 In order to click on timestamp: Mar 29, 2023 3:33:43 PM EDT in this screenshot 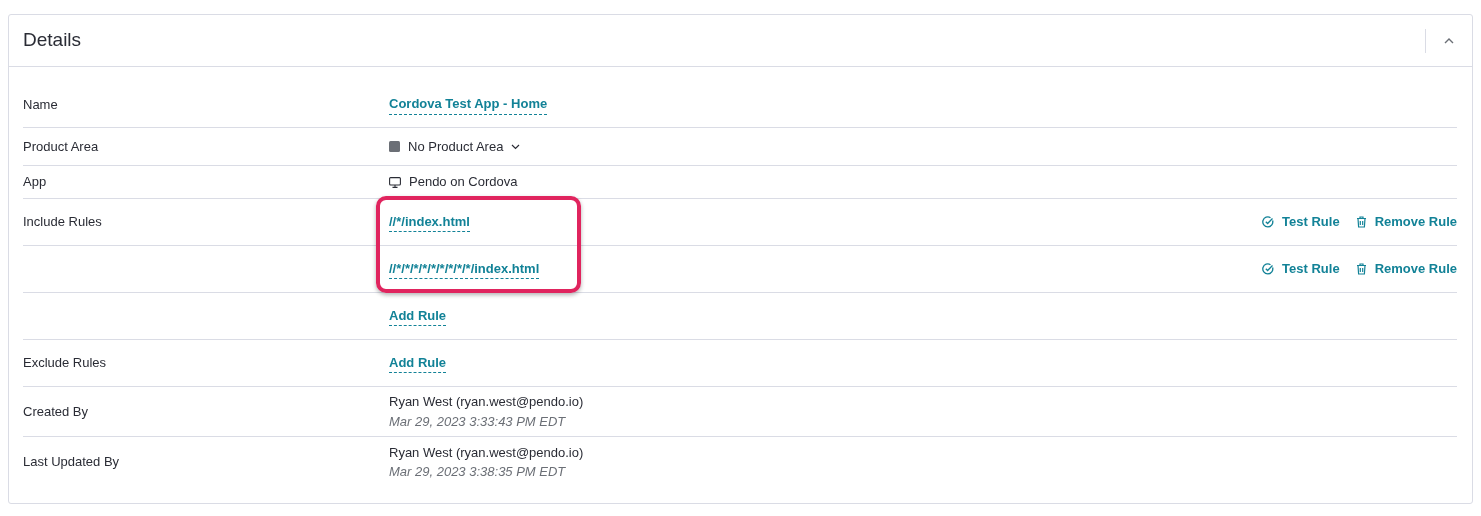, I will do `click(478, 421)`.